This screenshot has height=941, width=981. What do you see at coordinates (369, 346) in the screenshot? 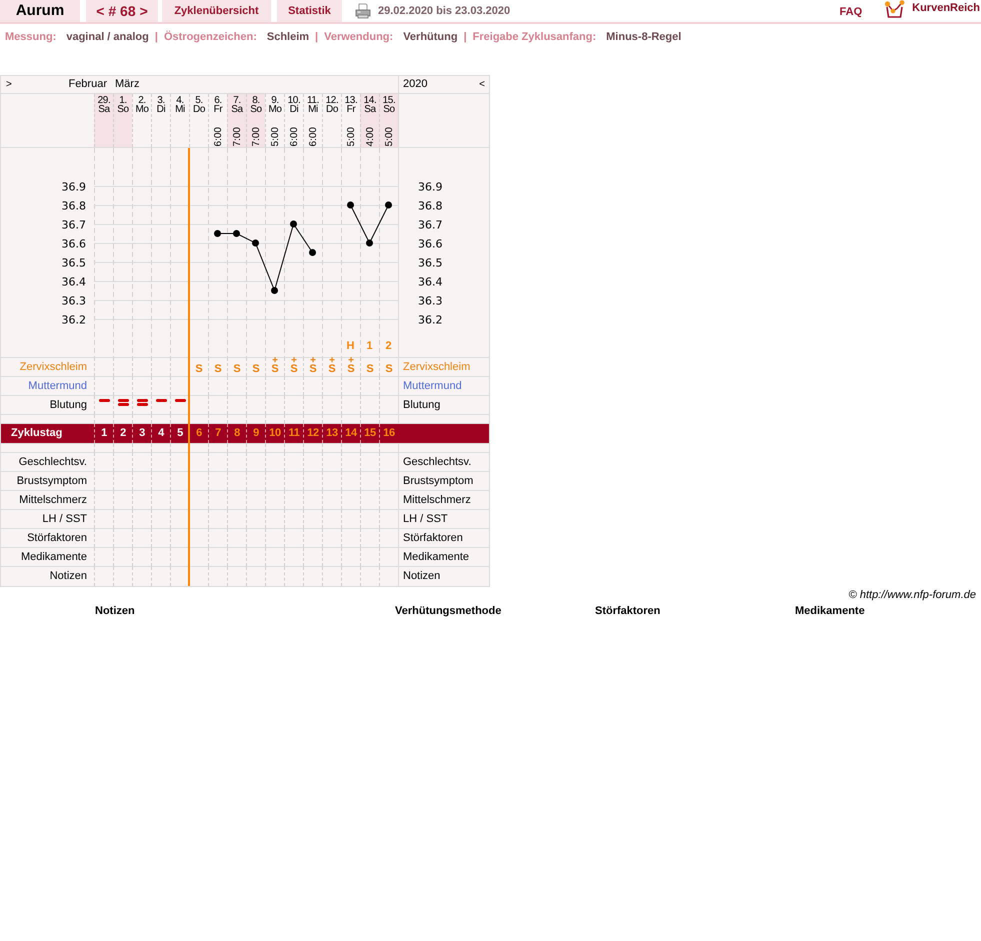
I see `marker-label: 1` at bounding box center [369, 346].